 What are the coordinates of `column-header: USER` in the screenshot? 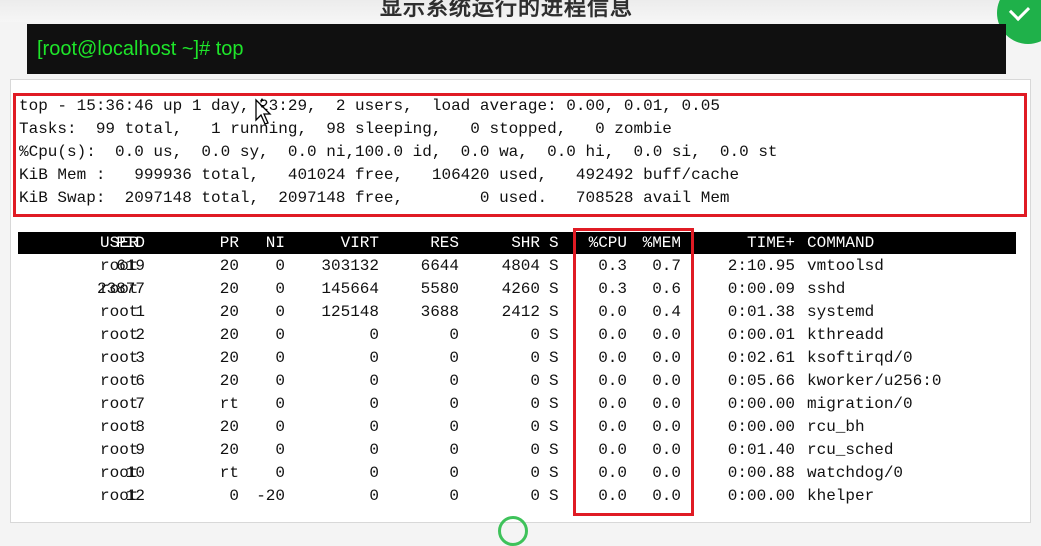 It's located at (119, 243).